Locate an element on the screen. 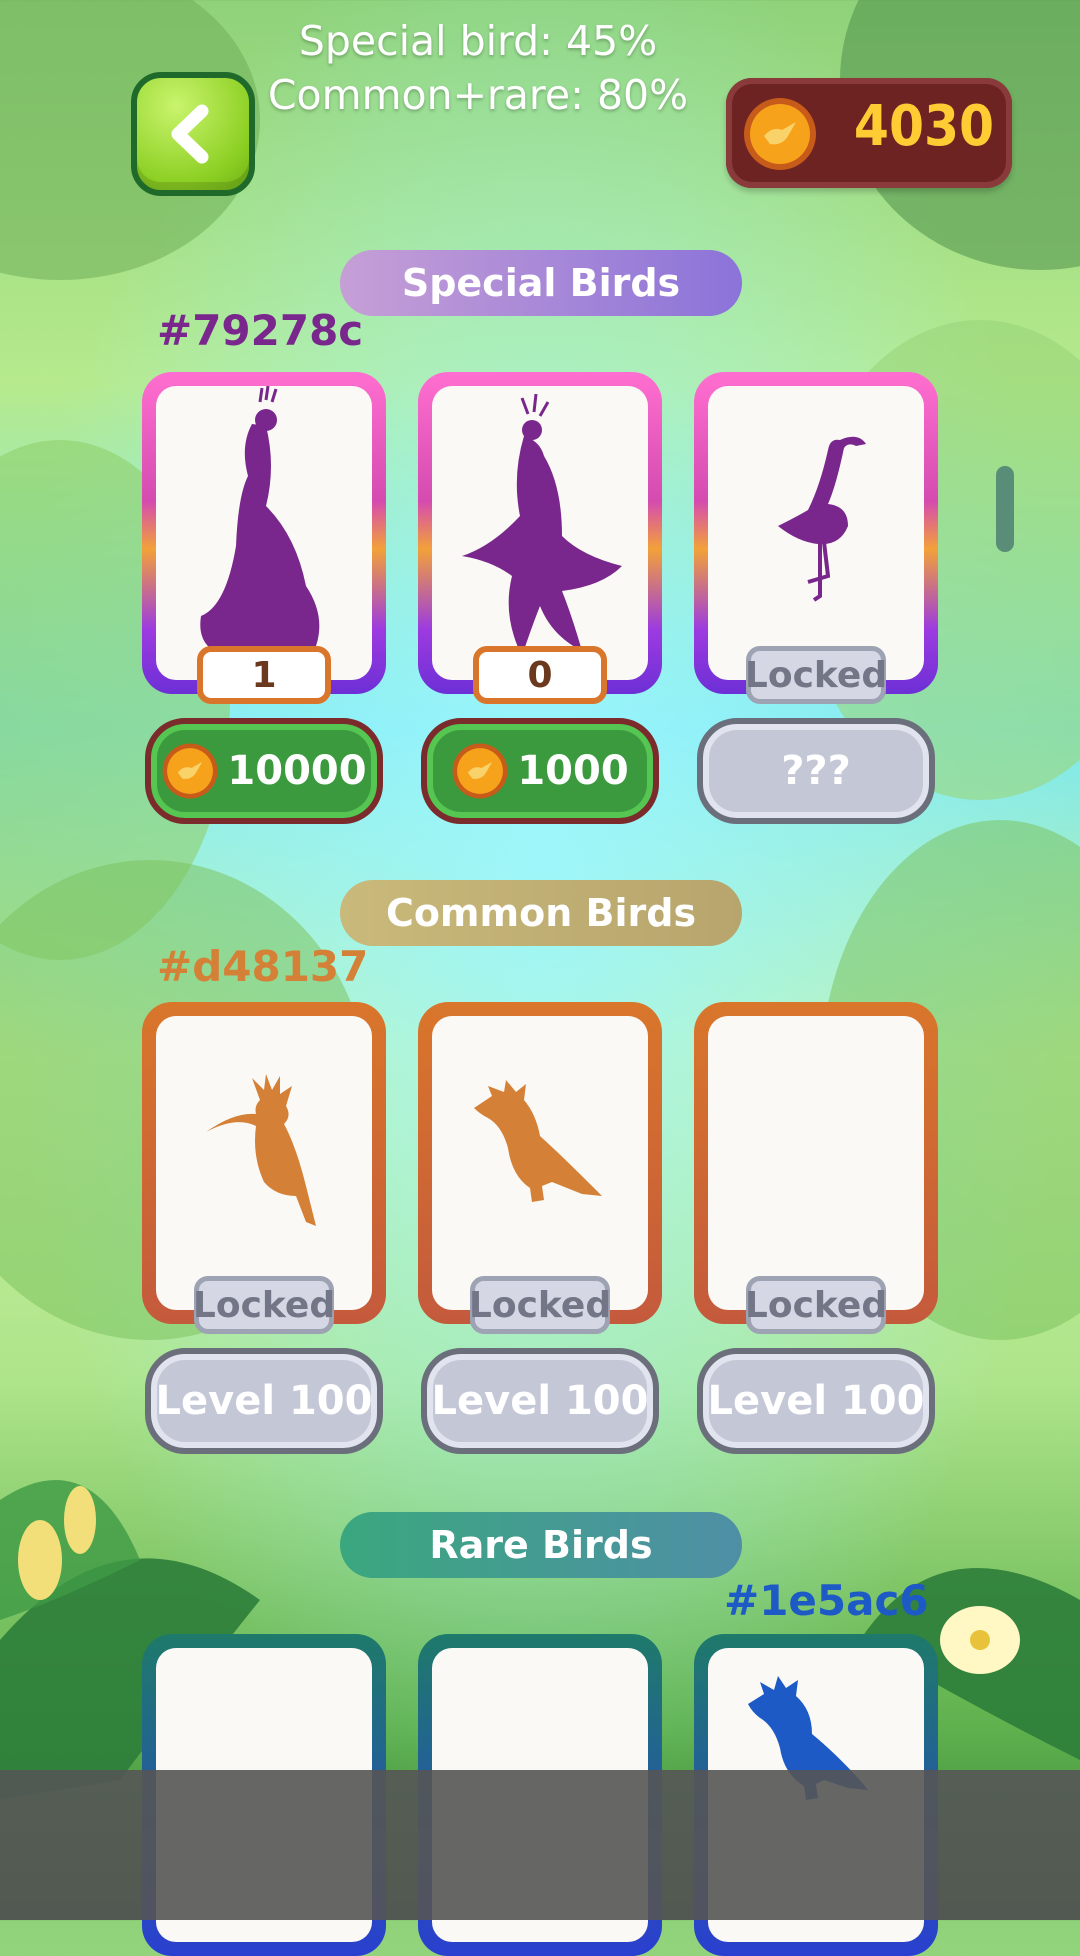 The width and height of the screenshot is (1080, 1956). peacock-silhouette-icon is located at coordinates (260, 523).